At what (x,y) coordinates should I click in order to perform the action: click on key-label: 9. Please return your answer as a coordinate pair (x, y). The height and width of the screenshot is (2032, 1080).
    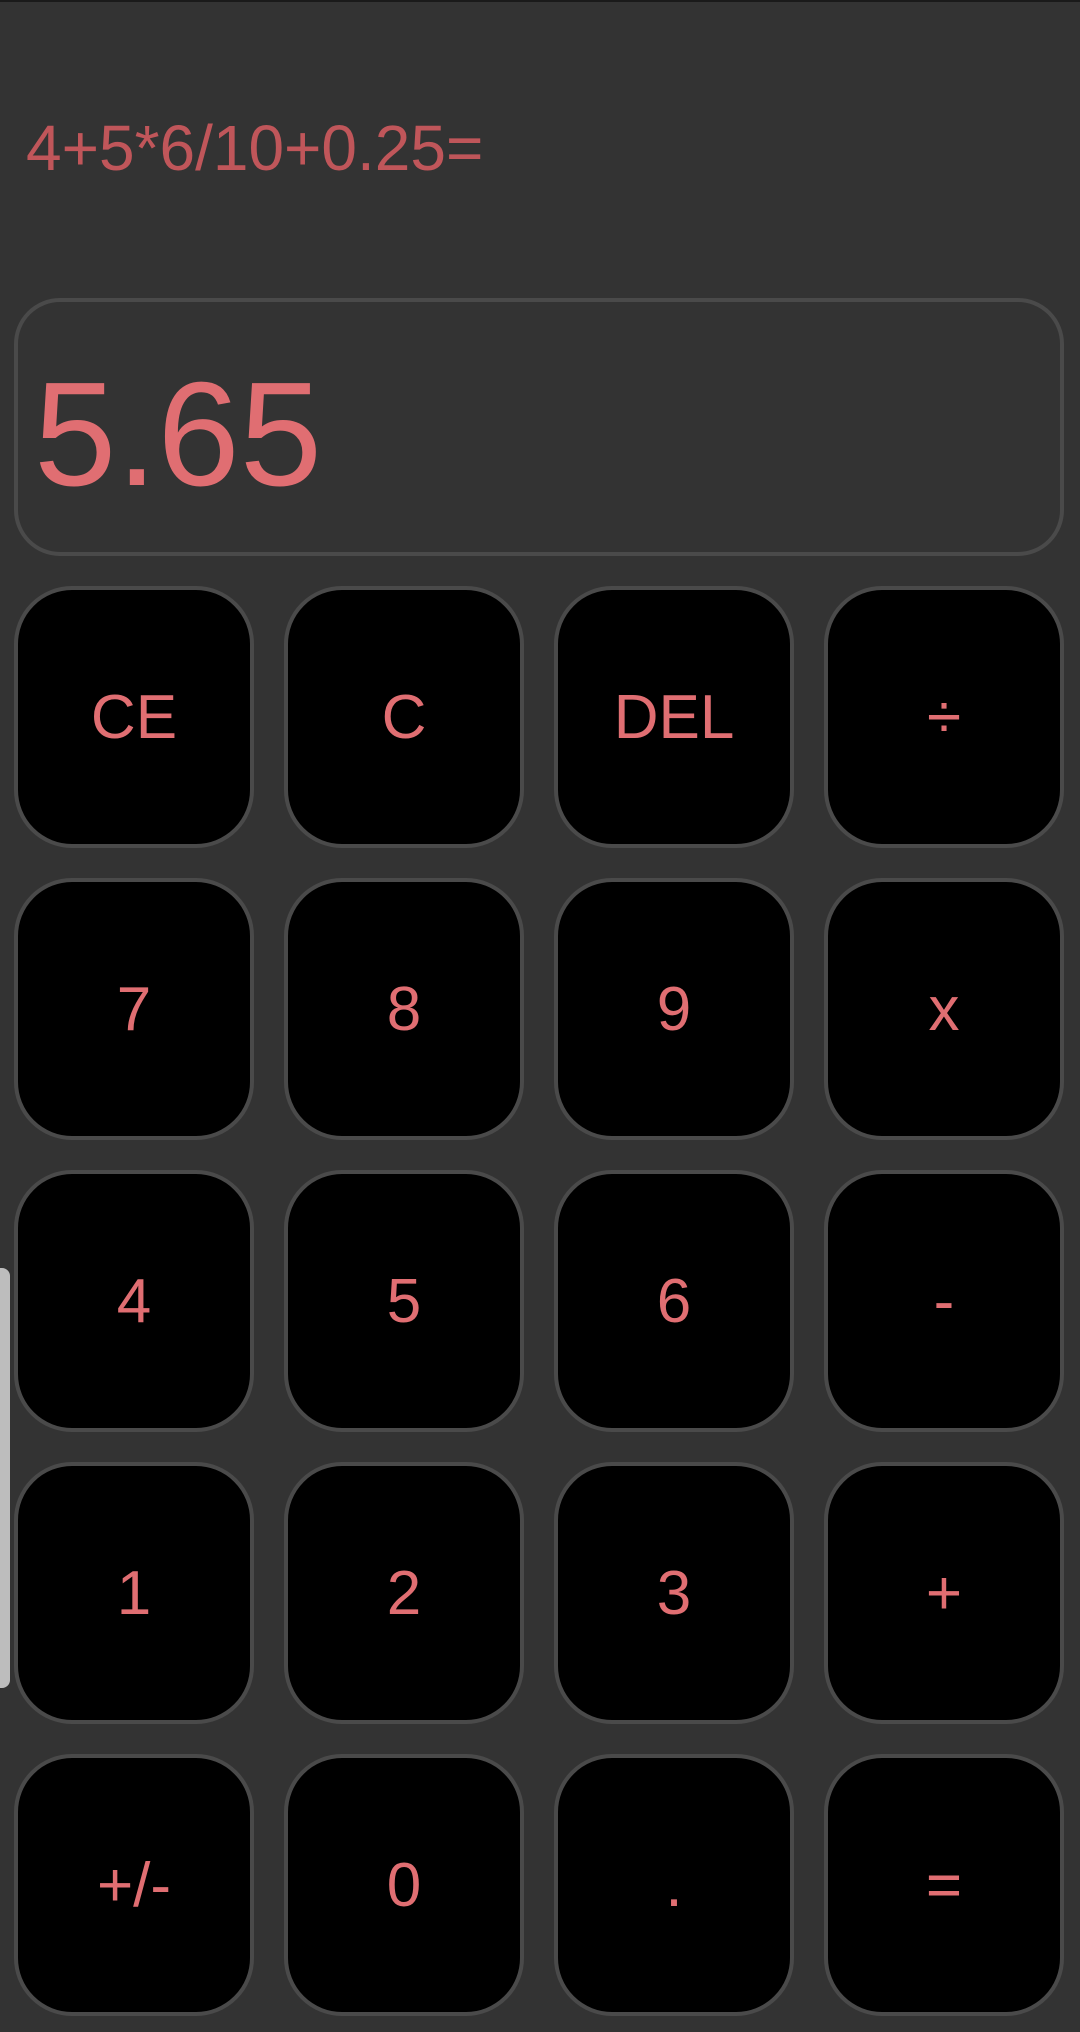
    Looking at the image, I should click on (674, 1009).